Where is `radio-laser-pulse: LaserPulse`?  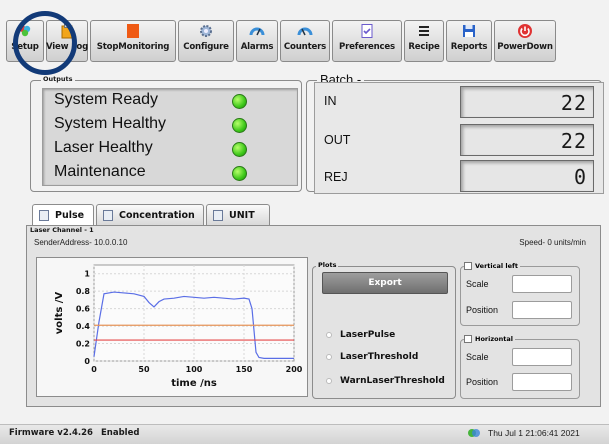
radio-laser-pulse: LaserPulse is located at coordinates (360, 335).